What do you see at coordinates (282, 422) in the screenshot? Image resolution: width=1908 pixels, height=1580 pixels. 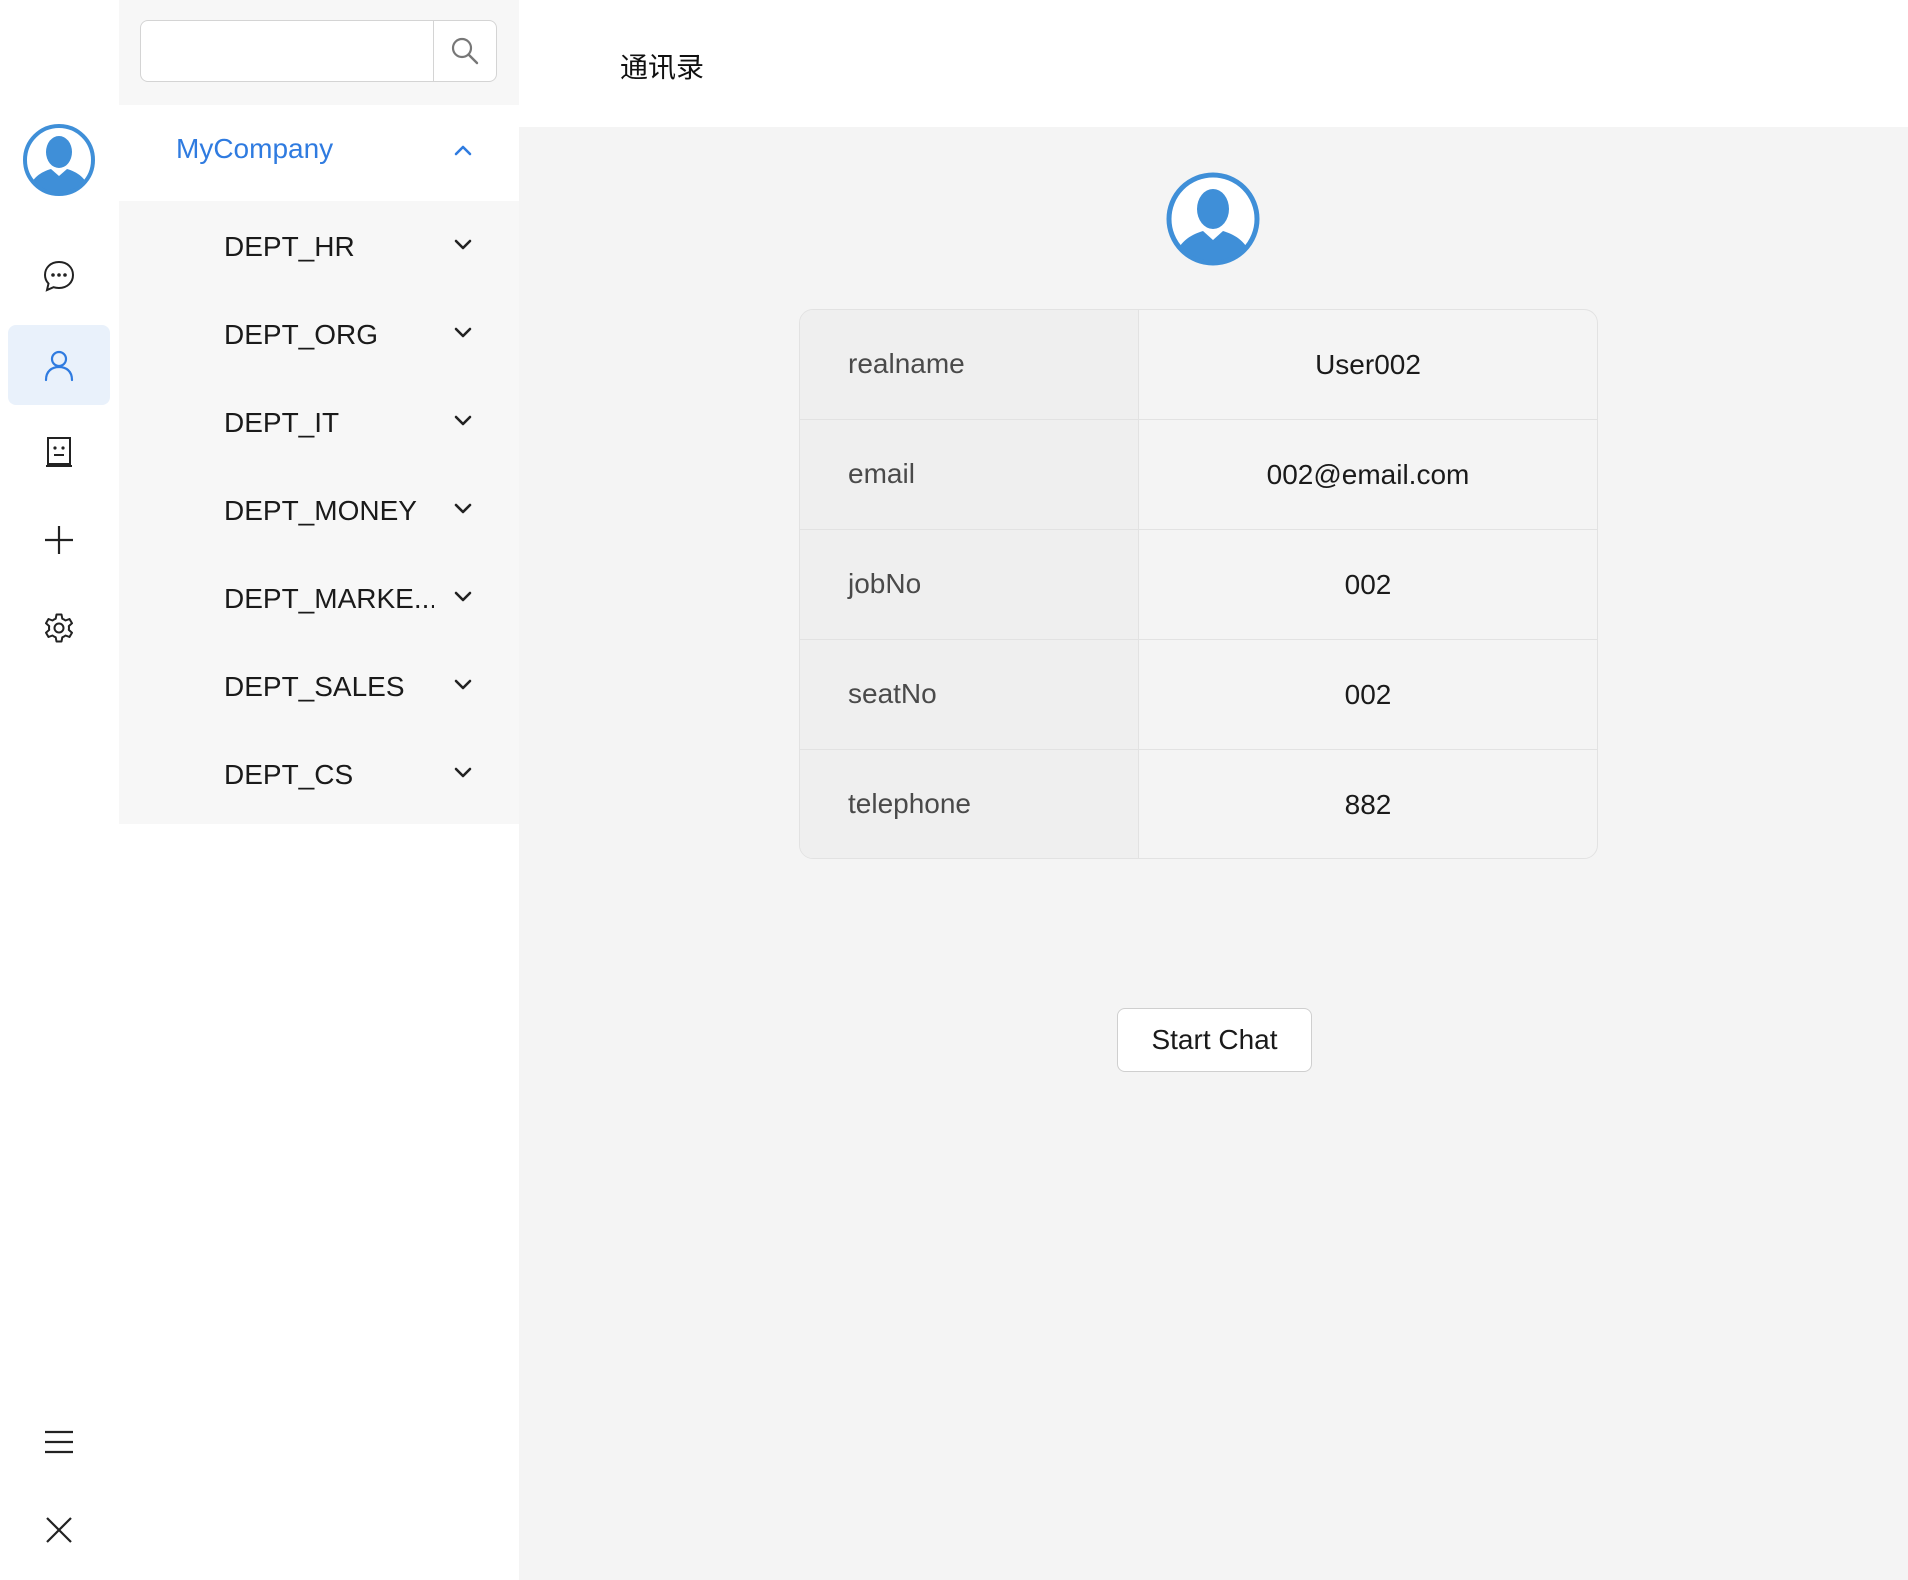 I see `dept-label: DEPT_IT` at bounding box center [282, 422].